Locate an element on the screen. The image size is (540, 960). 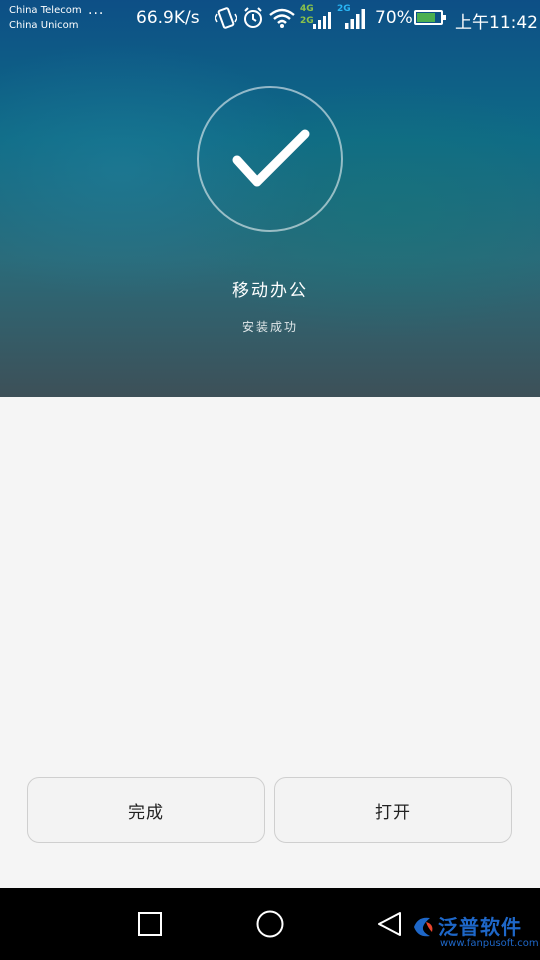
battery-percent: 70% is located at coordinates (394, 18).